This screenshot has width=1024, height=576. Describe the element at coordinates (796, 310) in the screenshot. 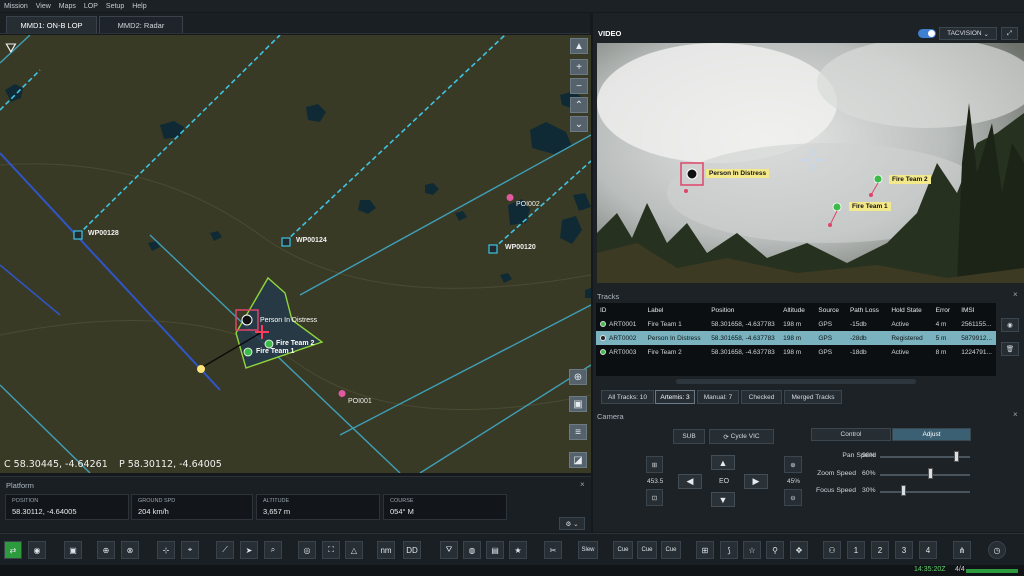

I see `col-header: Altitude` at that location.